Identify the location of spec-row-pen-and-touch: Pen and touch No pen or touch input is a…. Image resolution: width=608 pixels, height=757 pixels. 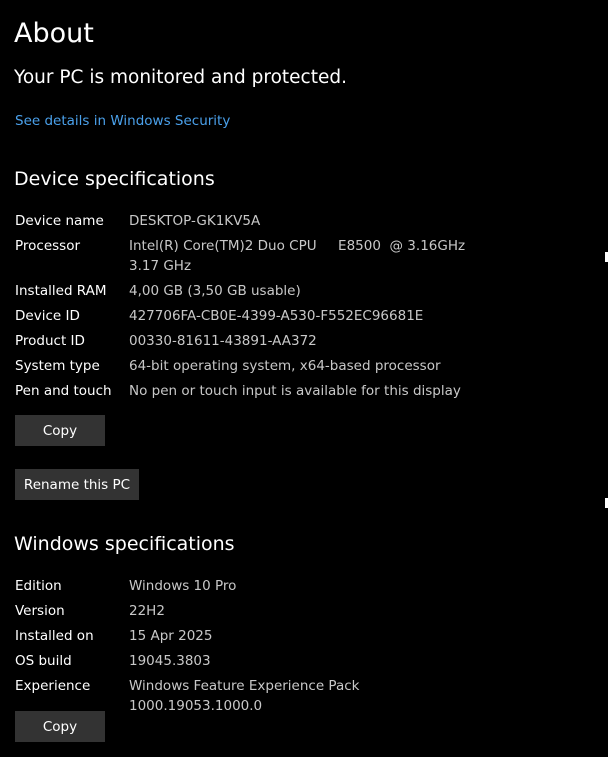
(245, 391).